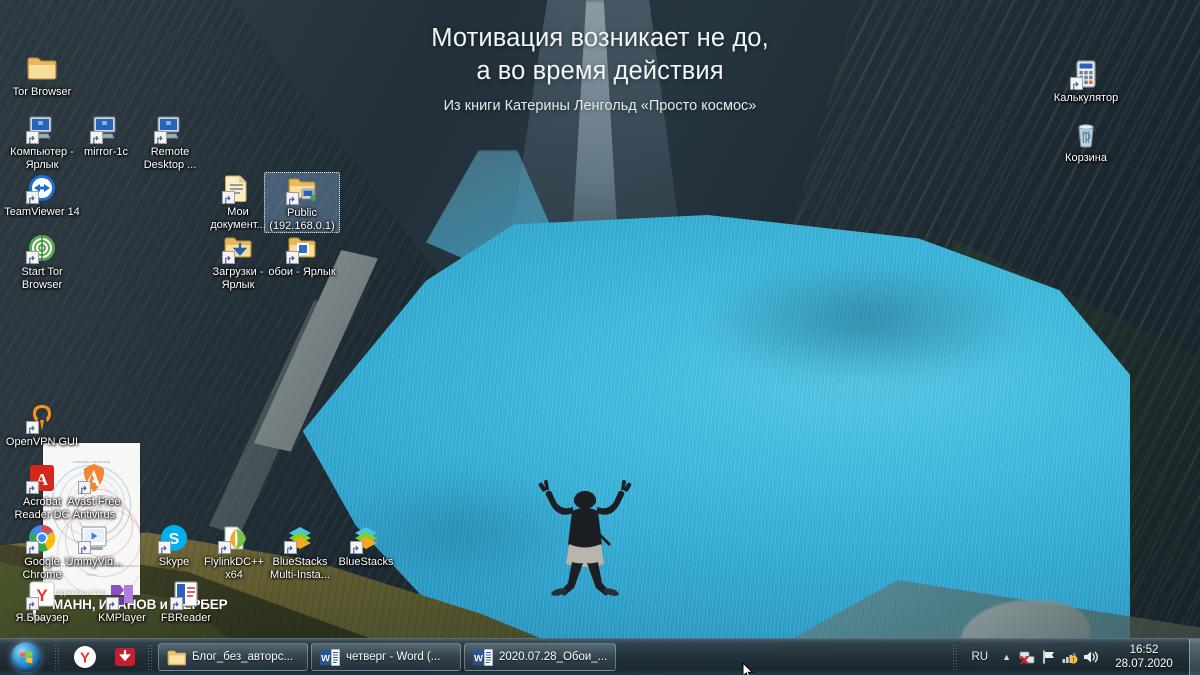 This screenshot has height=675, width=1200. Describe the element at coordinates (1144, 657) in the screenshot. I see `taskbar-clock: 16:52 28.07.2020` at that location.